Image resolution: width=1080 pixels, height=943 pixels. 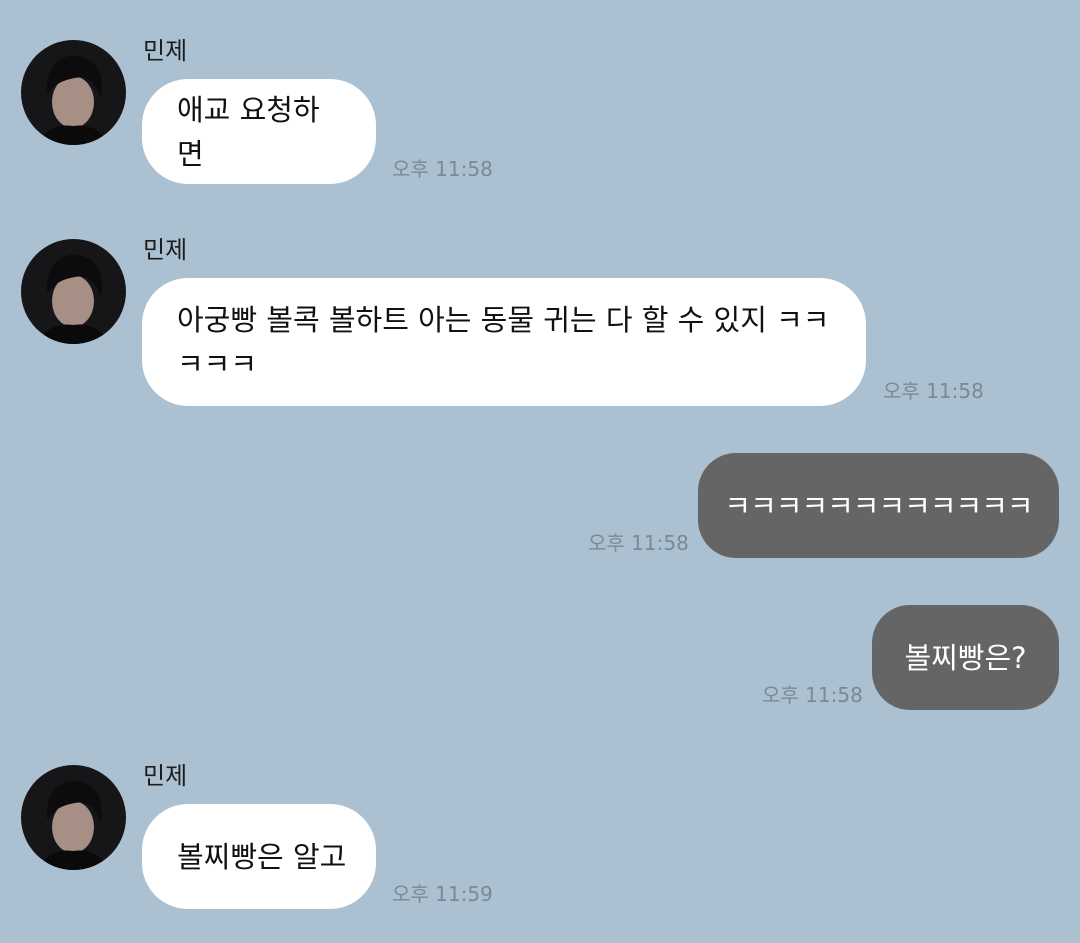 What do you see at coordinates (442, 894) in the screenshot?
I see `message-timestamp: 오후 11:59` at bounding box center [442, 894].